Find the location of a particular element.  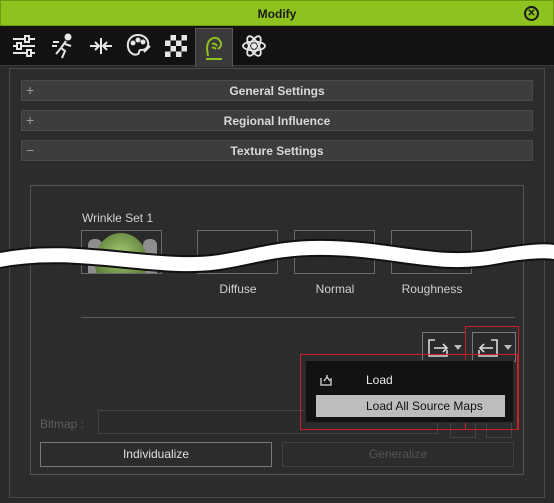

tab-material is located at coordinates (176, 46).